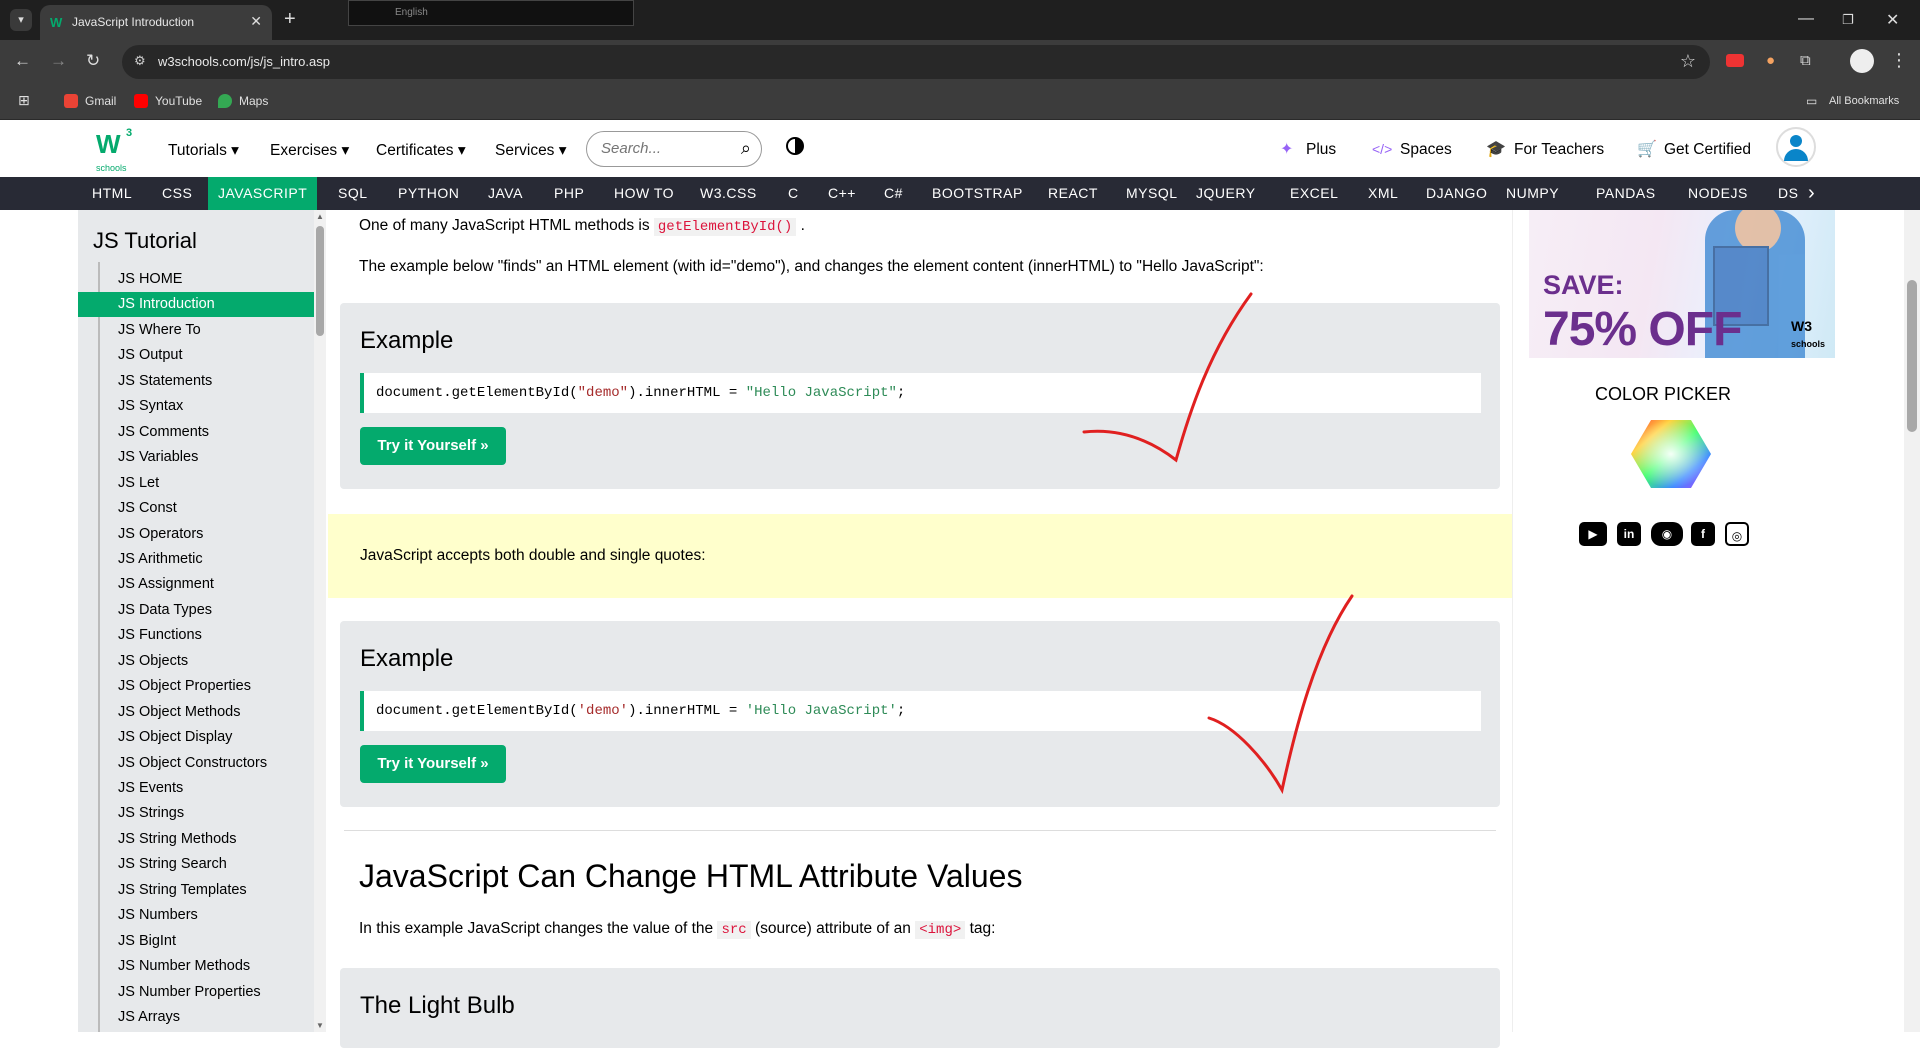 The image size is (1920, 1048). Describe the element at coordinates (353, 193) in the screenshot. I see `subject-sql: SQL` at that location.